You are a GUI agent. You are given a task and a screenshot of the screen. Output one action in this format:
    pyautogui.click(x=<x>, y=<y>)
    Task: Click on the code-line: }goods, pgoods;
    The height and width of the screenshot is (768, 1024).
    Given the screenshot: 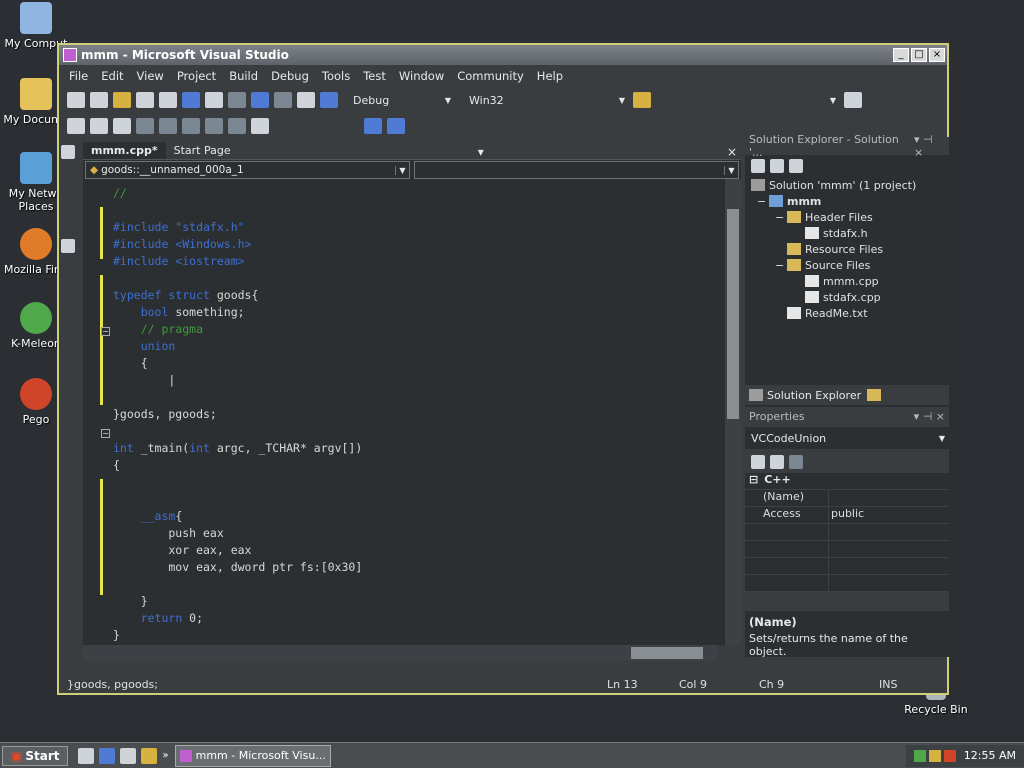 What is the action you would take?
    pyautogui.click(x=237, y=414)
    